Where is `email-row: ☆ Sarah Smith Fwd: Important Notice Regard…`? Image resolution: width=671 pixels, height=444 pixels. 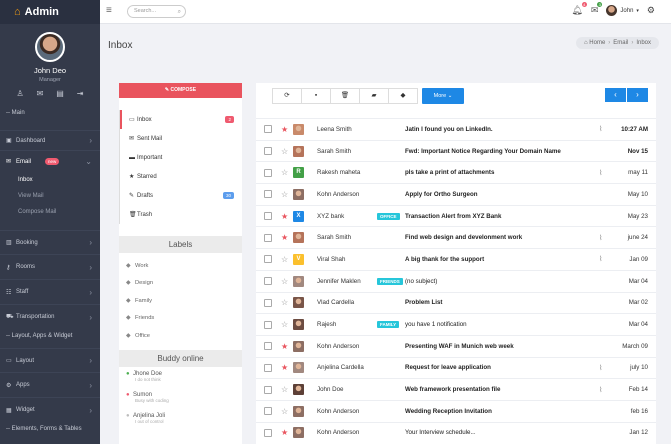 email-row: ☆ Sarah Smith Fwd: Important Notice Regard… is located at coordinates (456, 150).